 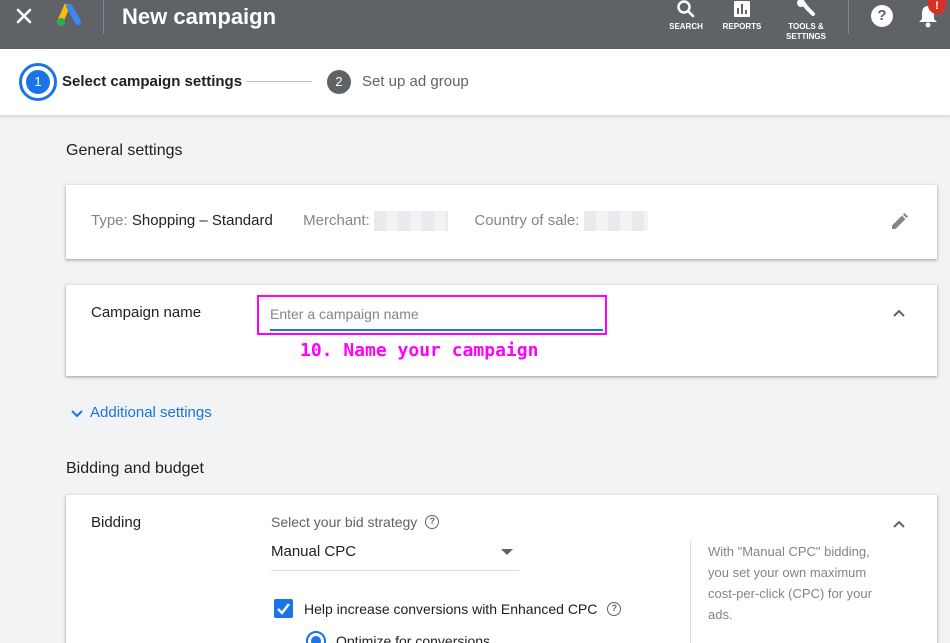 I want to click on search-button: SEARCH, so click(x=686, y=16).